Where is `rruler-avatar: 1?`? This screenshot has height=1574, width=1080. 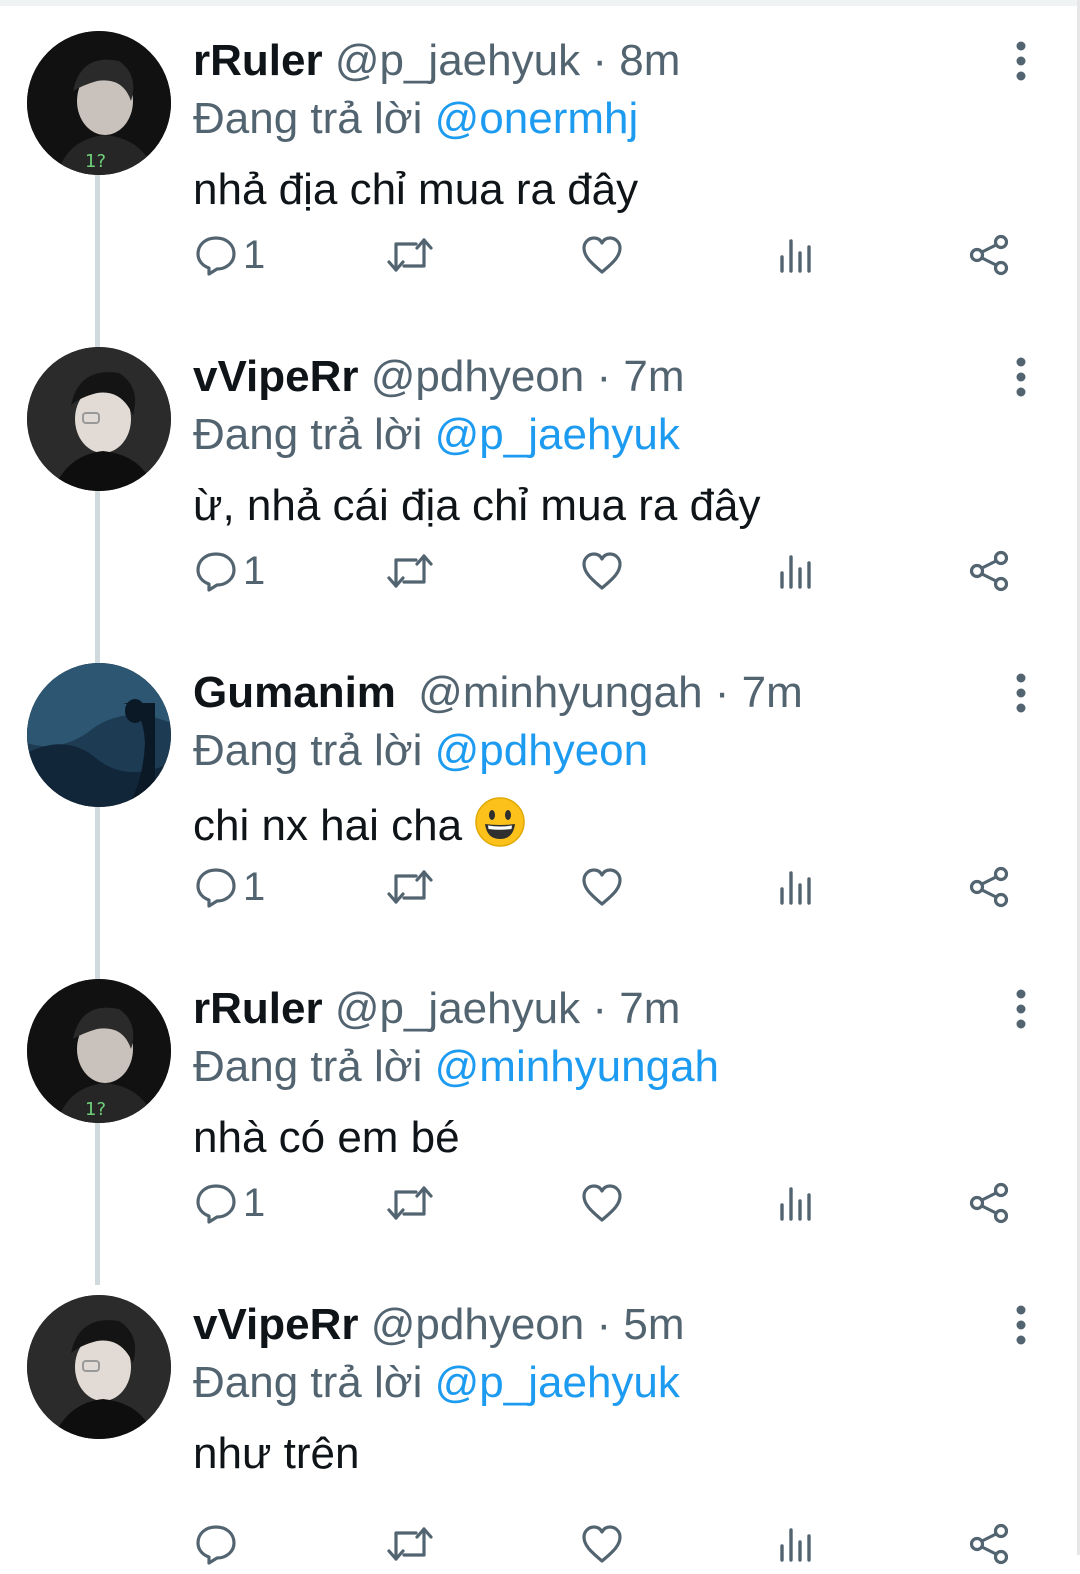 rruler-avatar: 1? is located at coordinates (99, 1051).